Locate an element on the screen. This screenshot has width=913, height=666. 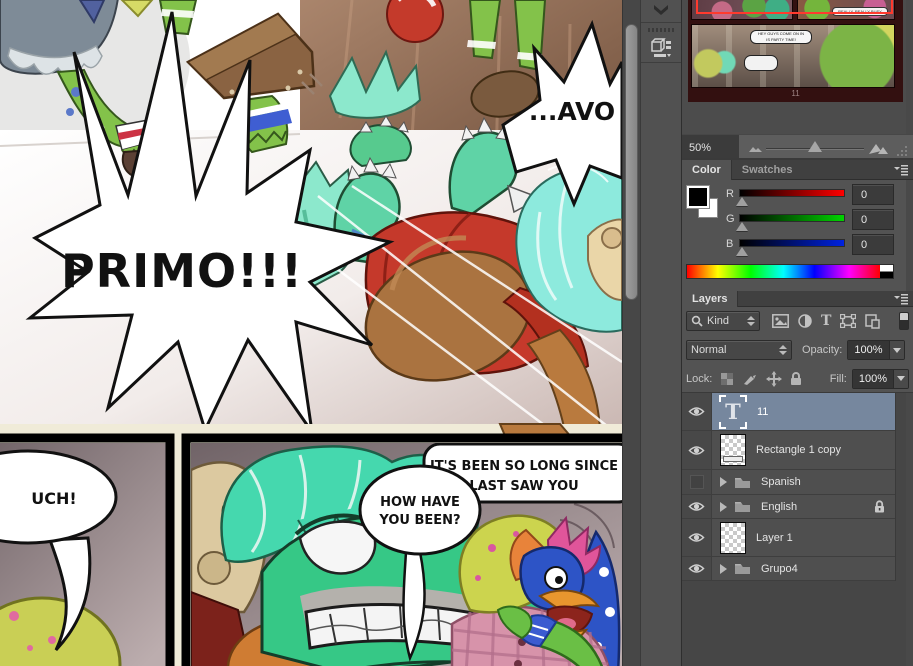
channel-row-r: R 0 is located at coordinates (816, 195).